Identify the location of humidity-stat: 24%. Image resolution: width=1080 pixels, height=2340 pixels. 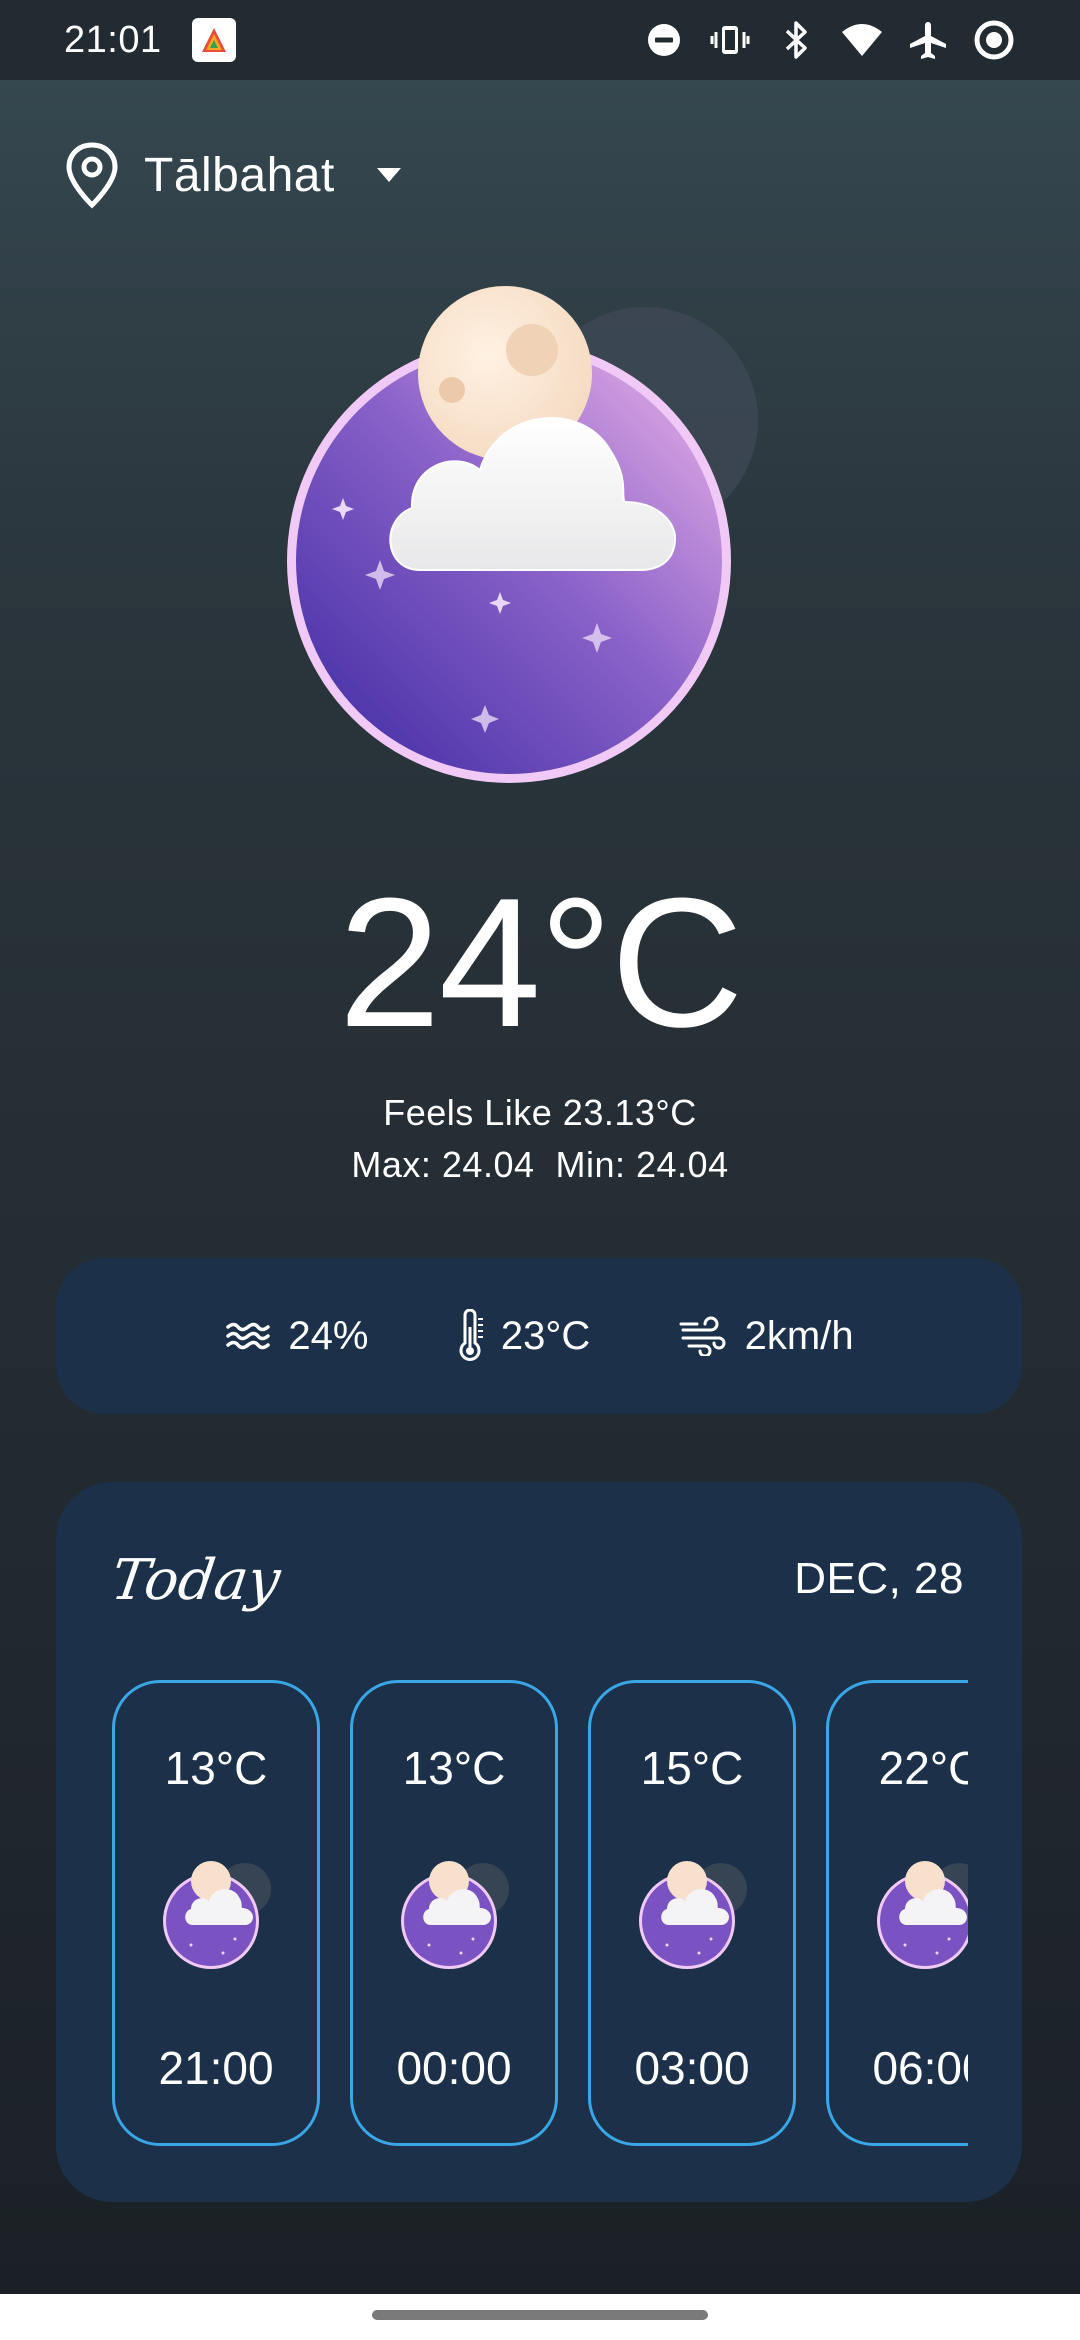
(296, 1336).